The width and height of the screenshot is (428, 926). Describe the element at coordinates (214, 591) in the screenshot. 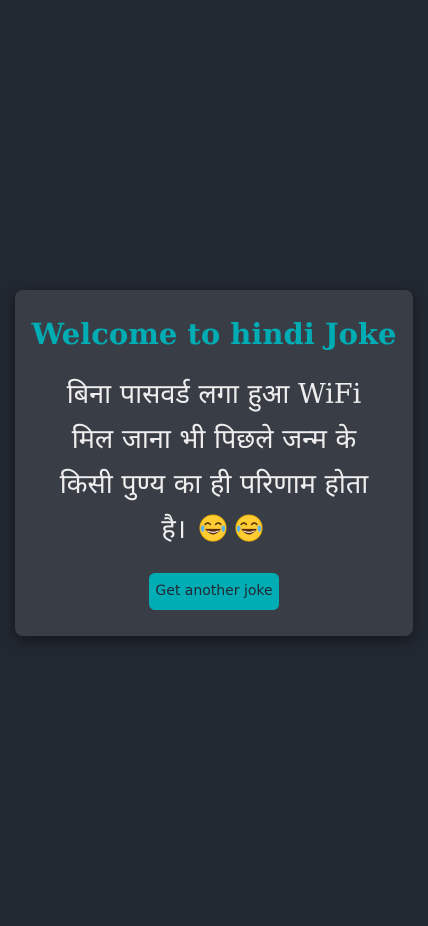

I see `get-another-joke-button: Get another joke` at that location.